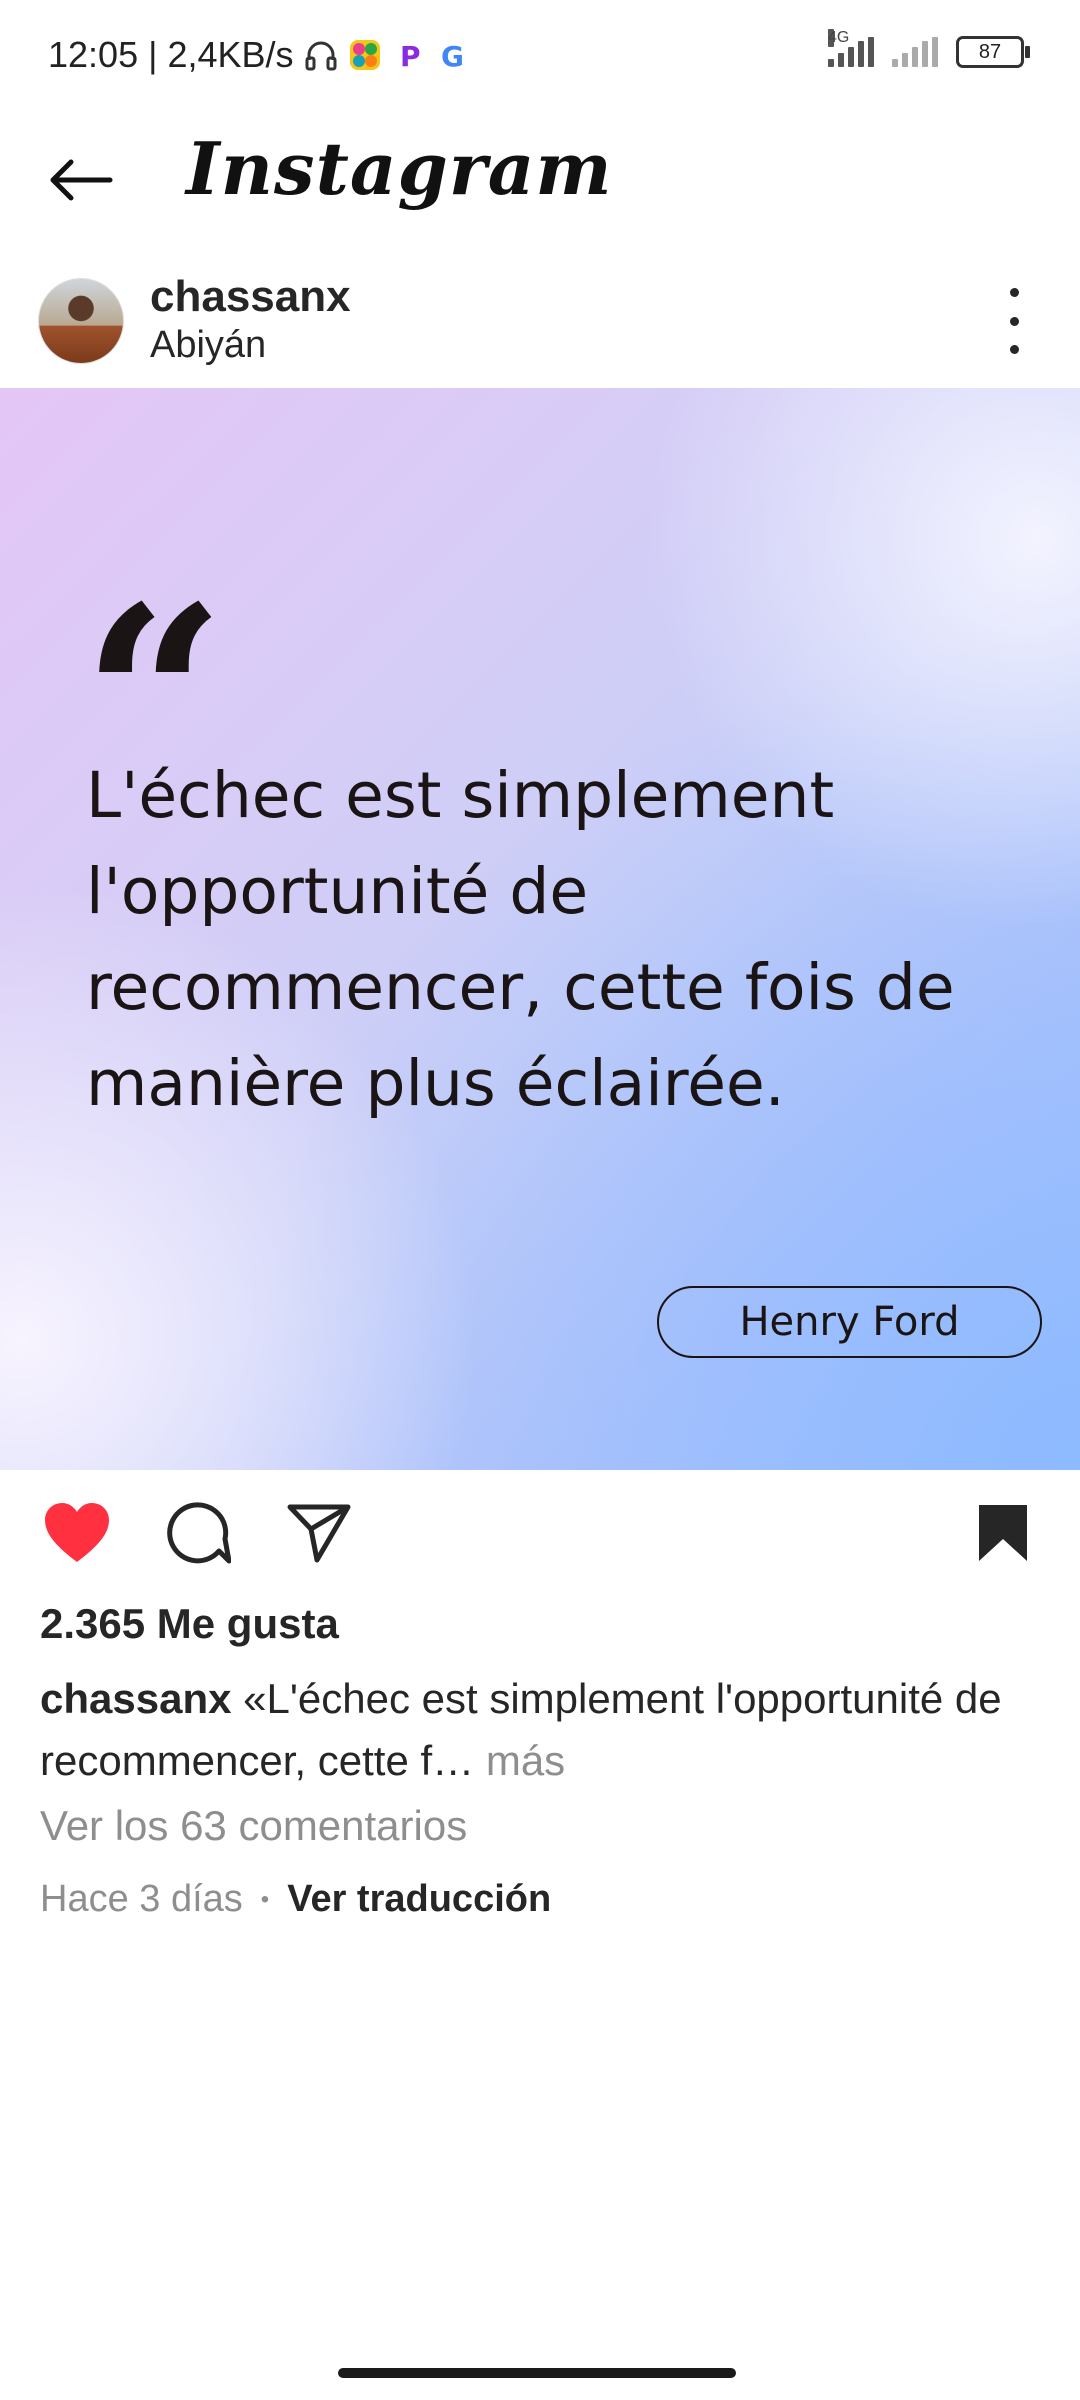 This screenshot has width=1080, height=2400. Describe the element at coordinates (208, 345) in the screenshot. I see `post-location: Abiyán` at that location.